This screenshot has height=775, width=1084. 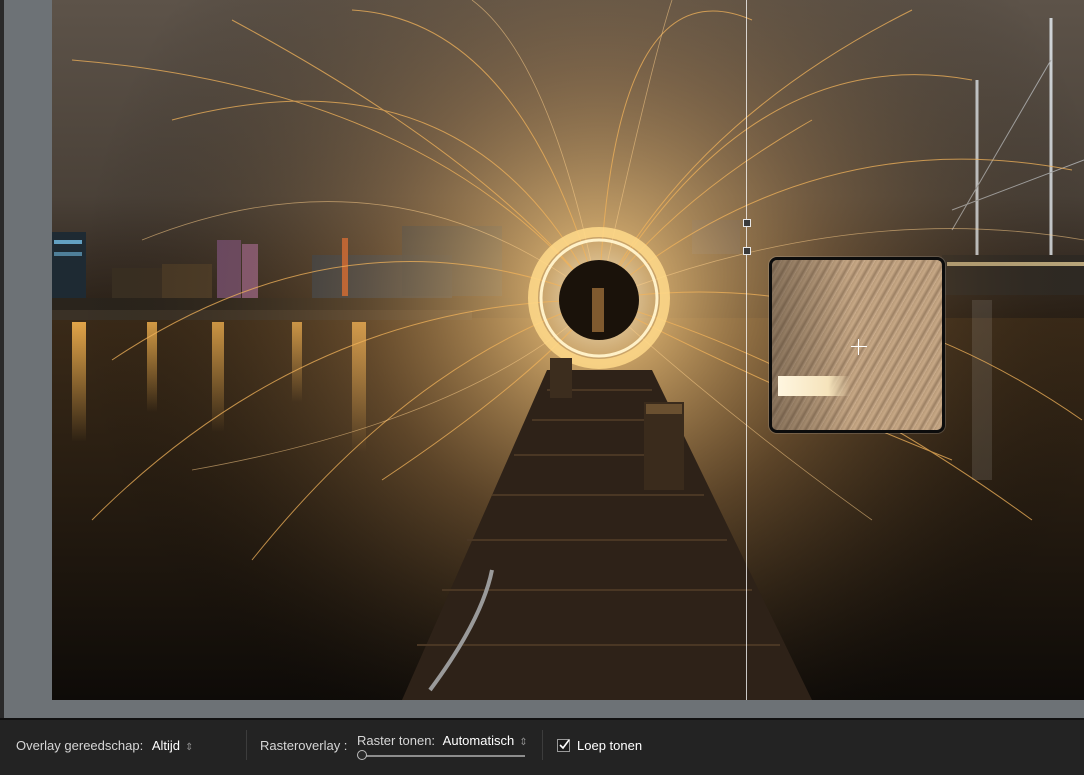 I want to click on panel-edge, so click(x=2, y=359).